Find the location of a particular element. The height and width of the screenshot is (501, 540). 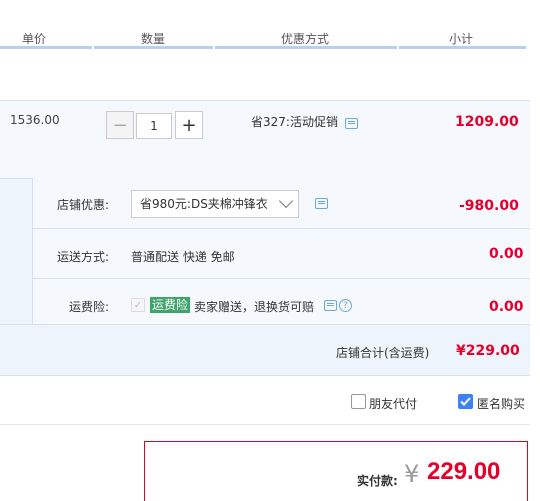

insurance-amount: 0.00 is located at coordinates (506, 307).